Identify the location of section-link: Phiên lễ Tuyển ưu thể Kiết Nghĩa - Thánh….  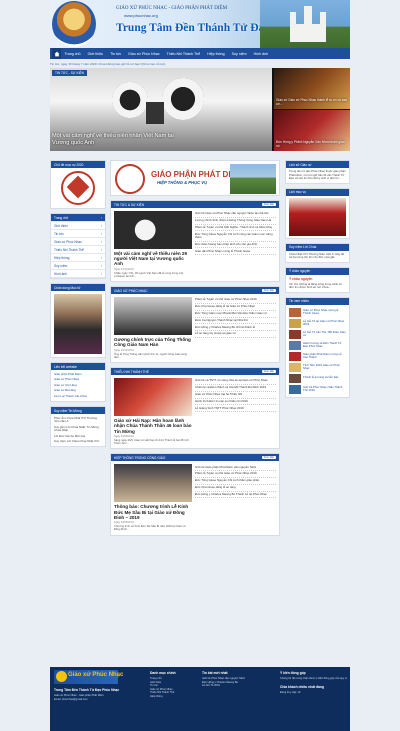
(235, 228).